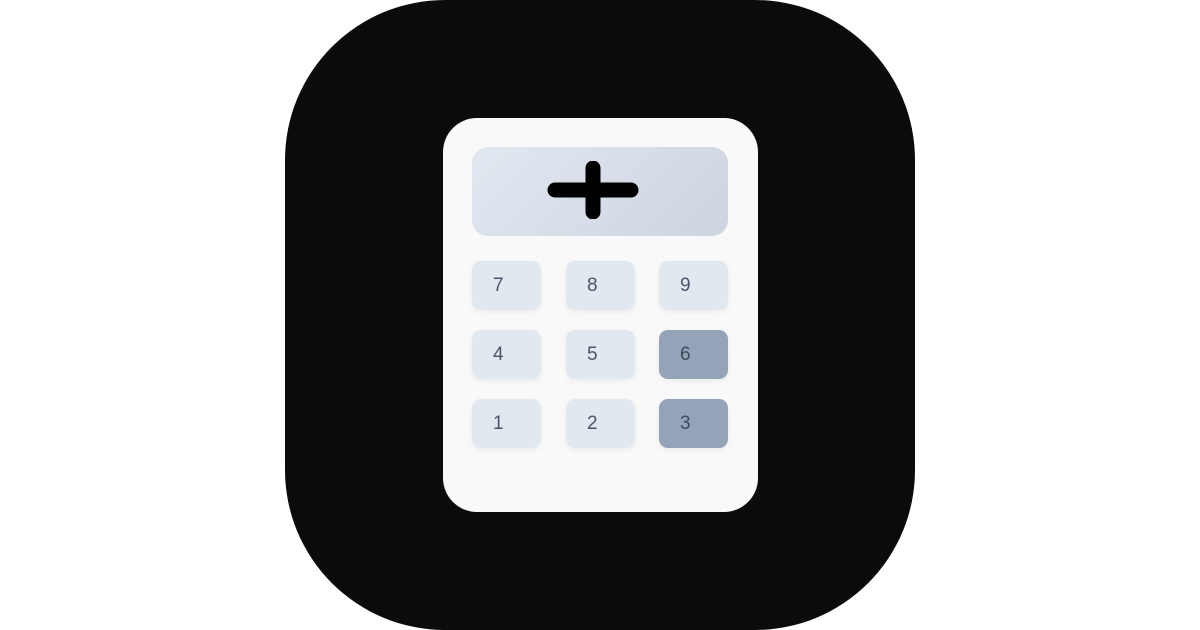 This screenshot has width=1200, height=630. What do you see at coordinates (600, 285) in the screenshot?
I see `key-8: 8` at bounding box center [600, 285].